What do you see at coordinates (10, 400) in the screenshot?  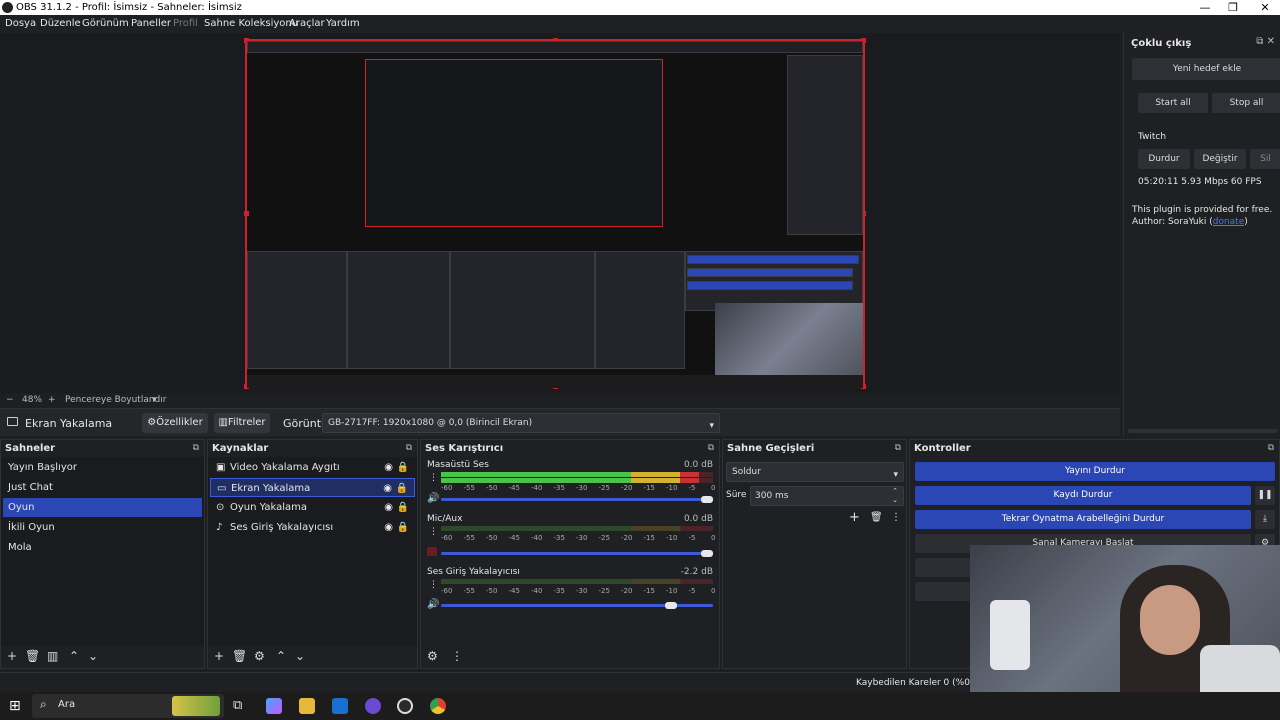 I see `zoom-out-button: −` at bounding box center [10, 400].